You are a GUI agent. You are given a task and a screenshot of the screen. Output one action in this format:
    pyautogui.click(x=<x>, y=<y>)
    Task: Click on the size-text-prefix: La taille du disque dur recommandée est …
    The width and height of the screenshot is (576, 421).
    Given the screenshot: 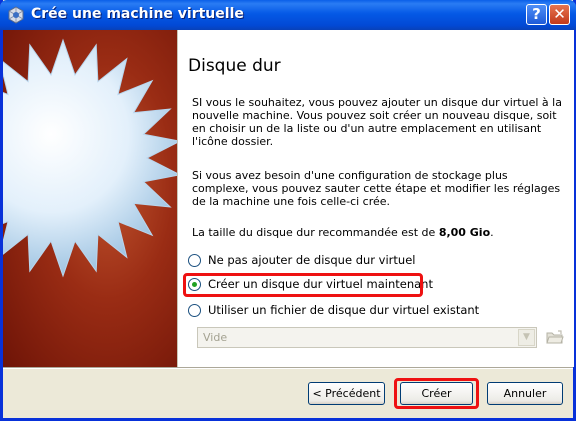 What is the action you would take?
    pyautogui.click(x=315, y=232)
    